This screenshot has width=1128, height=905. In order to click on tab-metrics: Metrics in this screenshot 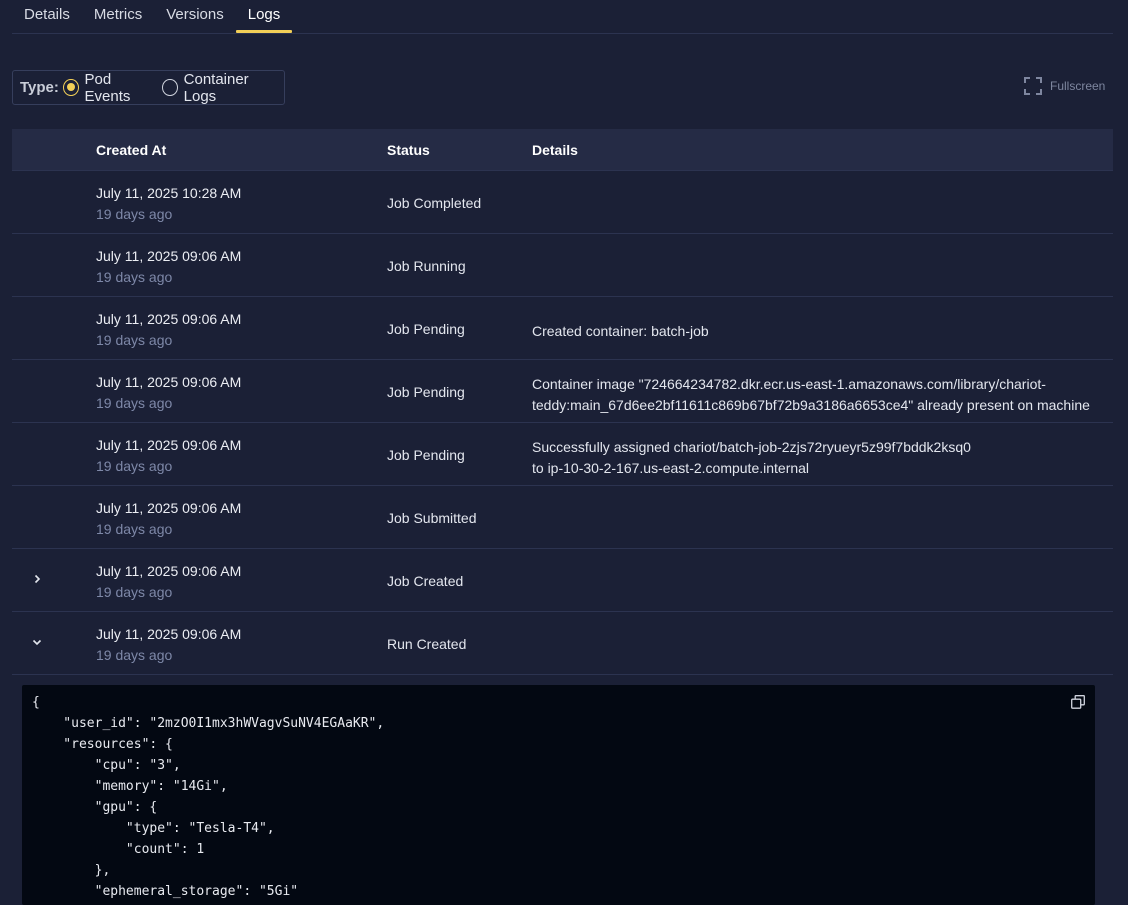, I will do `click(118, 16)`.